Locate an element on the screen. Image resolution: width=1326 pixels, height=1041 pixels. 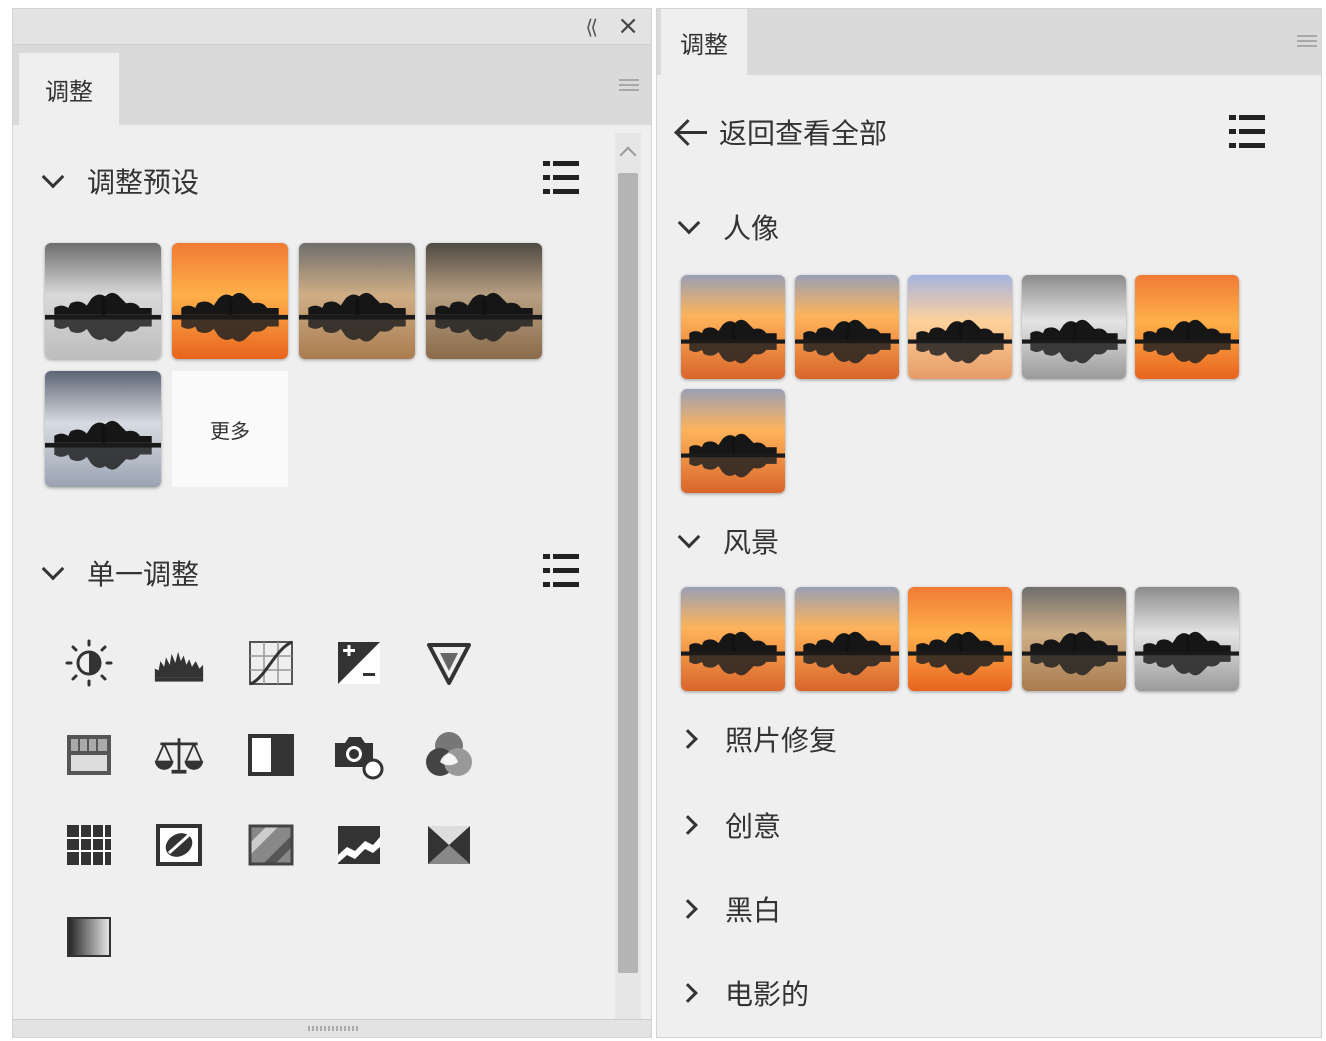
black-white-icon is located at coordinates (271, 755).